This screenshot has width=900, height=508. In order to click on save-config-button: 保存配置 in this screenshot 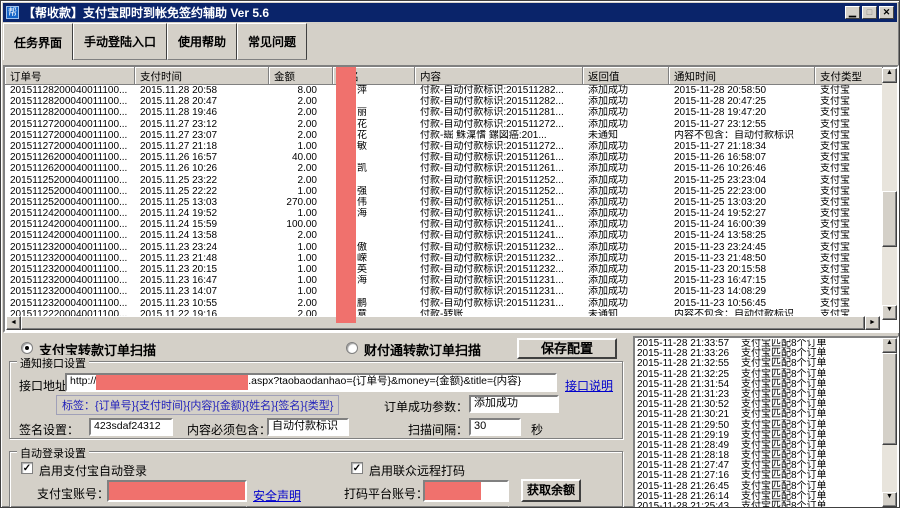, I will do `click(567, 348)`.